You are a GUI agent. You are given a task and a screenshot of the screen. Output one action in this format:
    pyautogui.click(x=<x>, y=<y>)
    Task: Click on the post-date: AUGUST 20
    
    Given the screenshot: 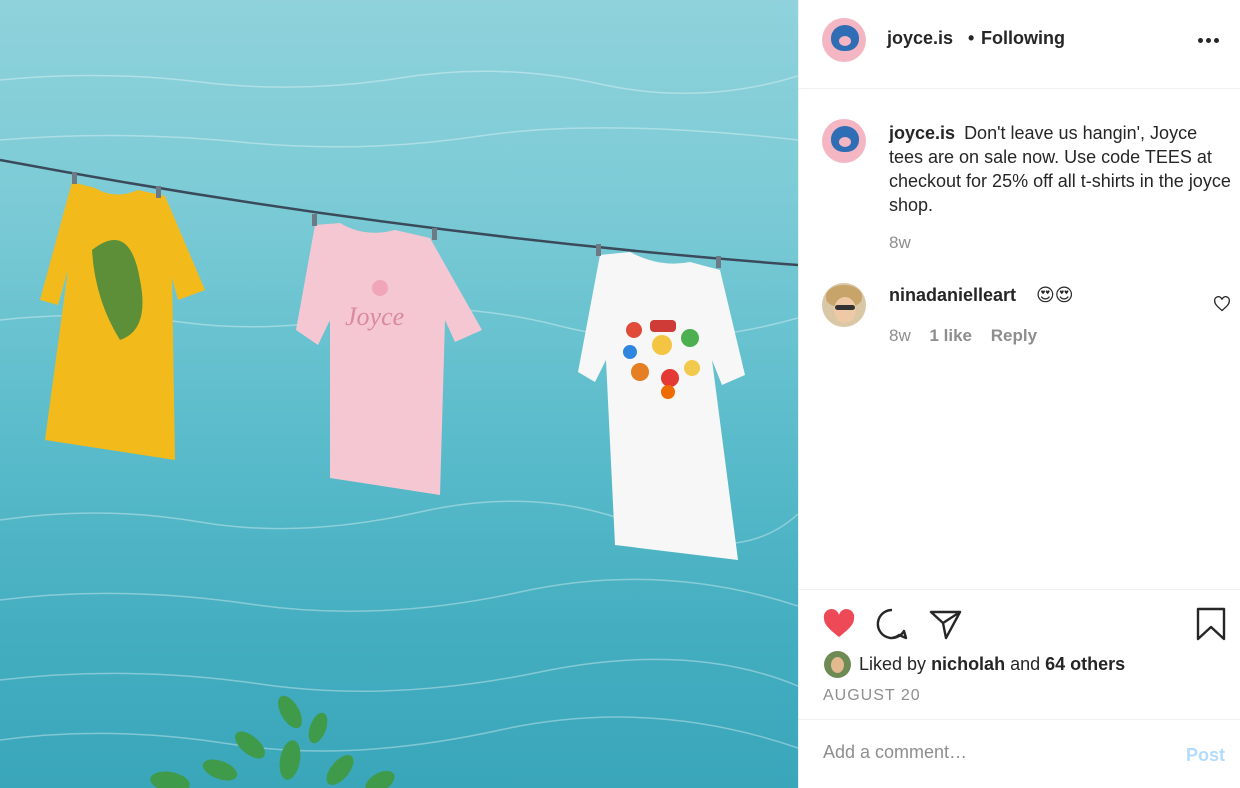 What is the action you would take?
    pyautogui.click(x=872, y=696)
    